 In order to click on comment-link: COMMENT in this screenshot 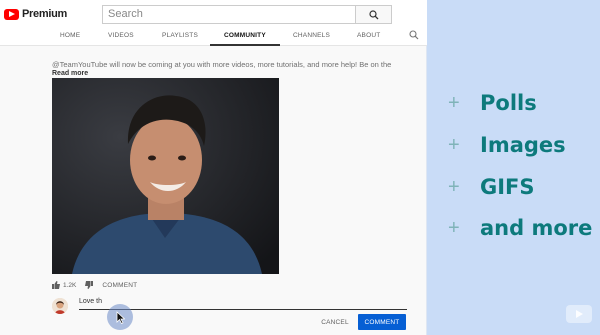, I will do `click(119, 285)`.